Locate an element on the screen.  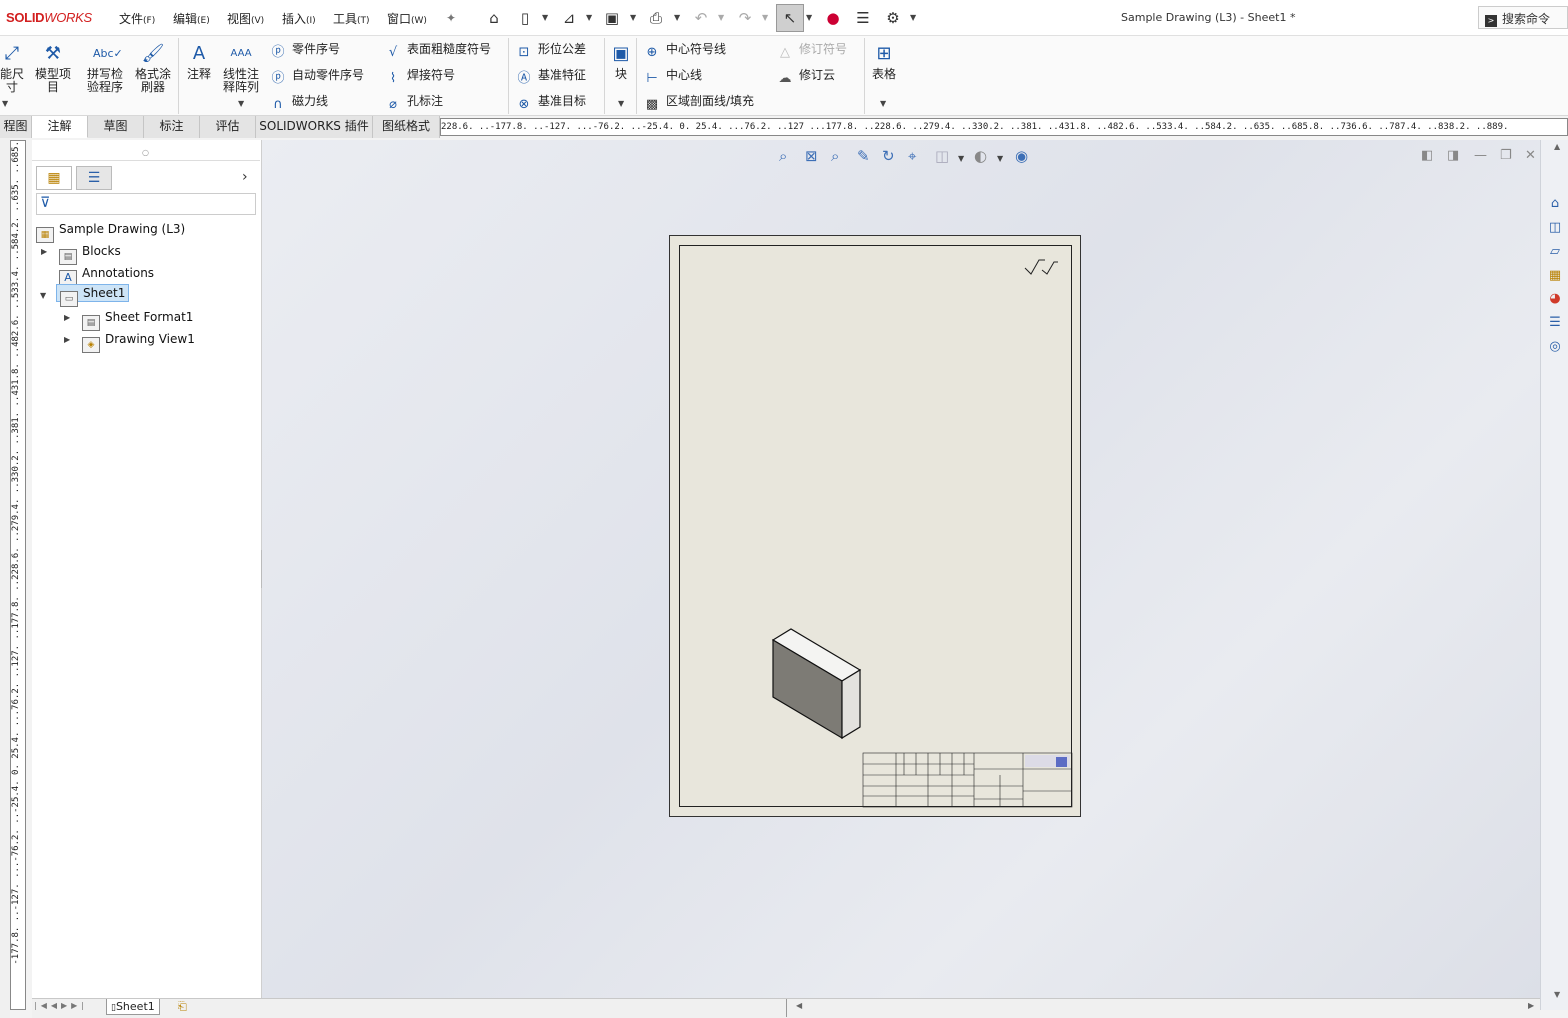
auto-balloon-button: ⓟ 自动零件序号 is located at coordinates (317, 76).